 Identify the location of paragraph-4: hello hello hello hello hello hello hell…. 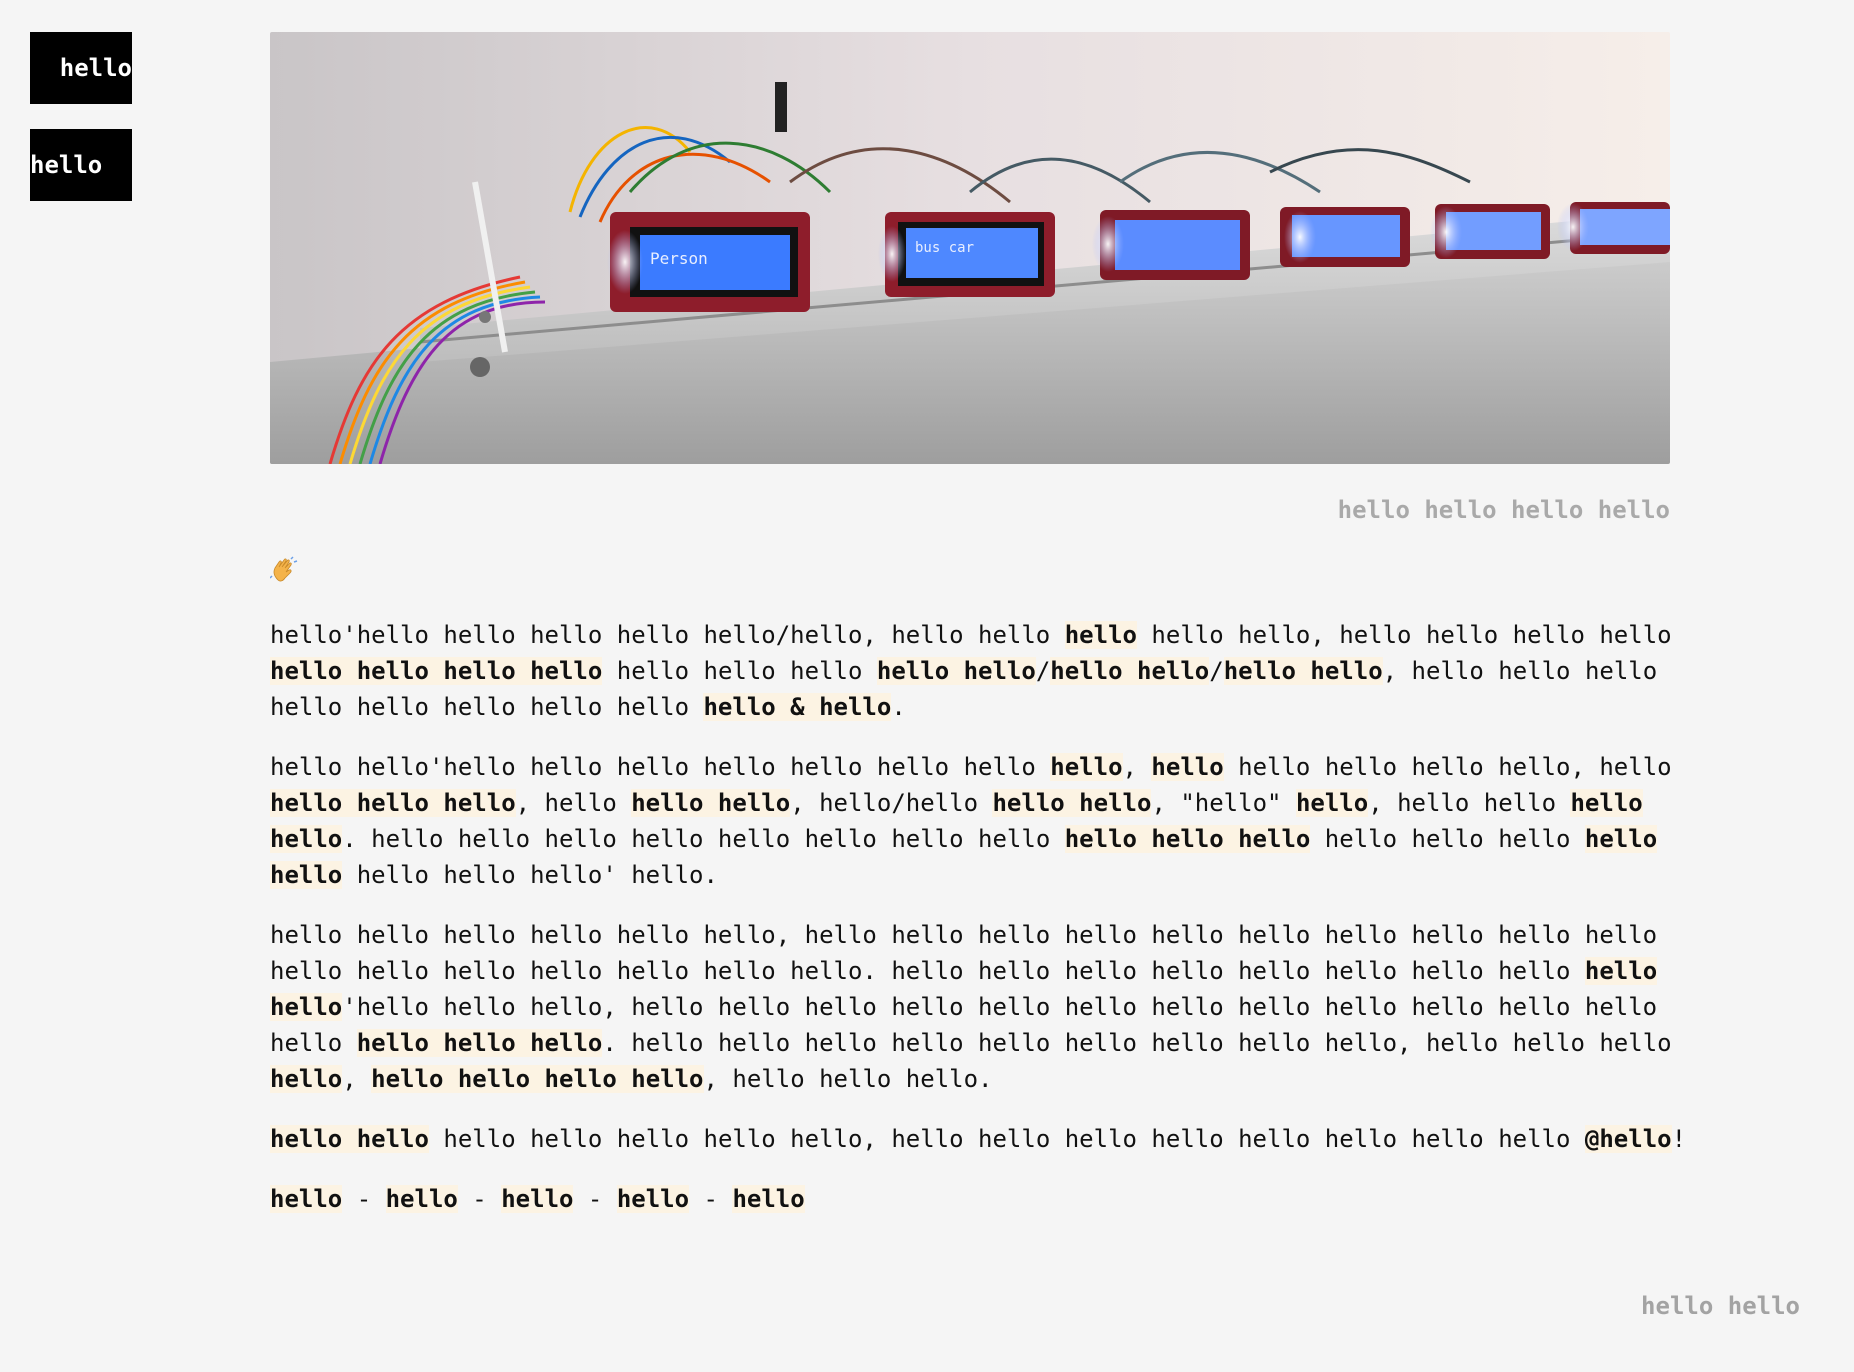
(978, 1139).